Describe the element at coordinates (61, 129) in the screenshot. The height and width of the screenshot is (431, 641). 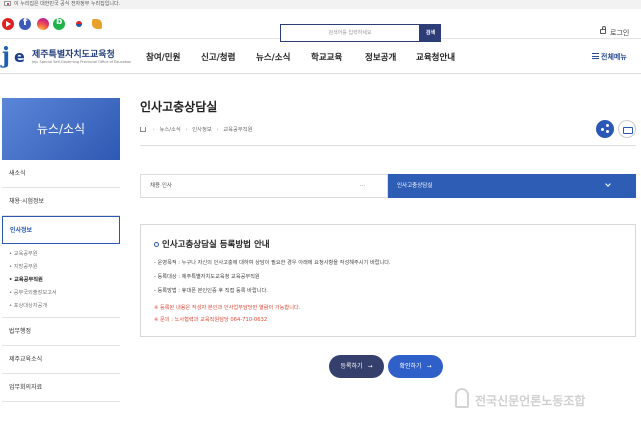
I see `sidebar-title: 뉴스/소식` at that location.